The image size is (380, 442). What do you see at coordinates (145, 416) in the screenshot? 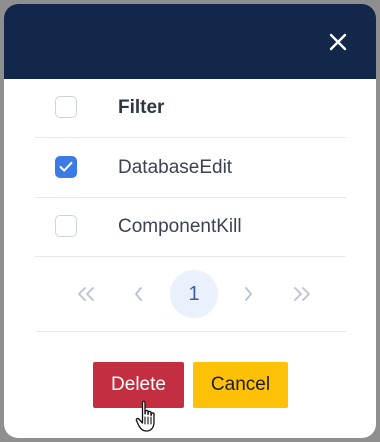
I see `hand-pointer-cursor-icon` at bounding box center [145, 416].